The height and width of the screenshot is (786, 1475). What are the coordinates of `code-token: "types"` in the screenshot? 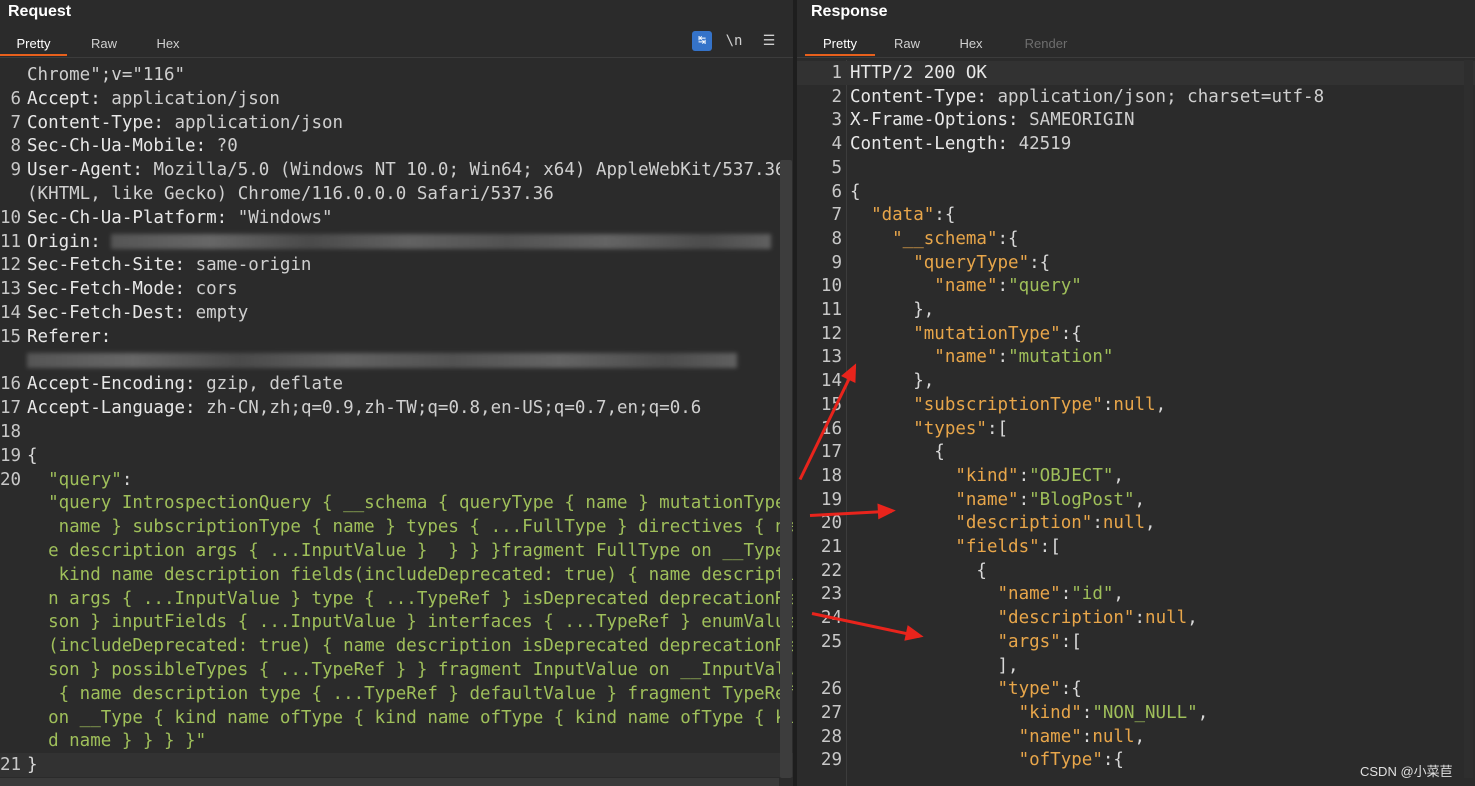 It's located at (918, 428).